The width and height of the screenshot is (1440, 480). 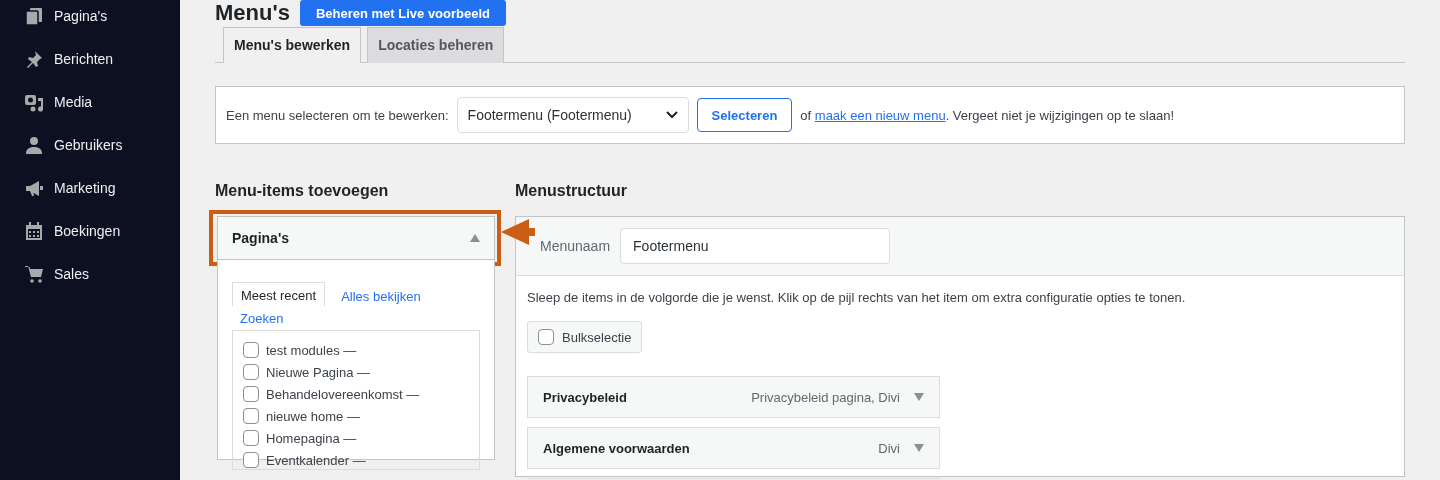 What do you see at coordinates (337, 115) in the screenshot?
I see `select-label: Een menu selecteren om te bewerken:` at bounding box center [337, 115].